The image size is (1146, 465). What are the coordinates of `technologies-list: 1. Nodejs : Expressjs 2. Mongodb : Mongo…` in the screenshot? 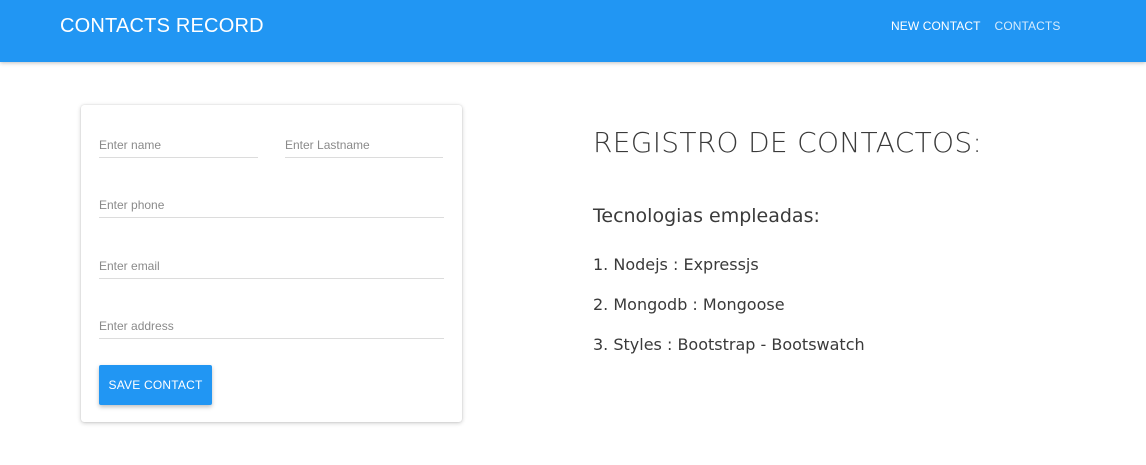 It's located at (729, 312).